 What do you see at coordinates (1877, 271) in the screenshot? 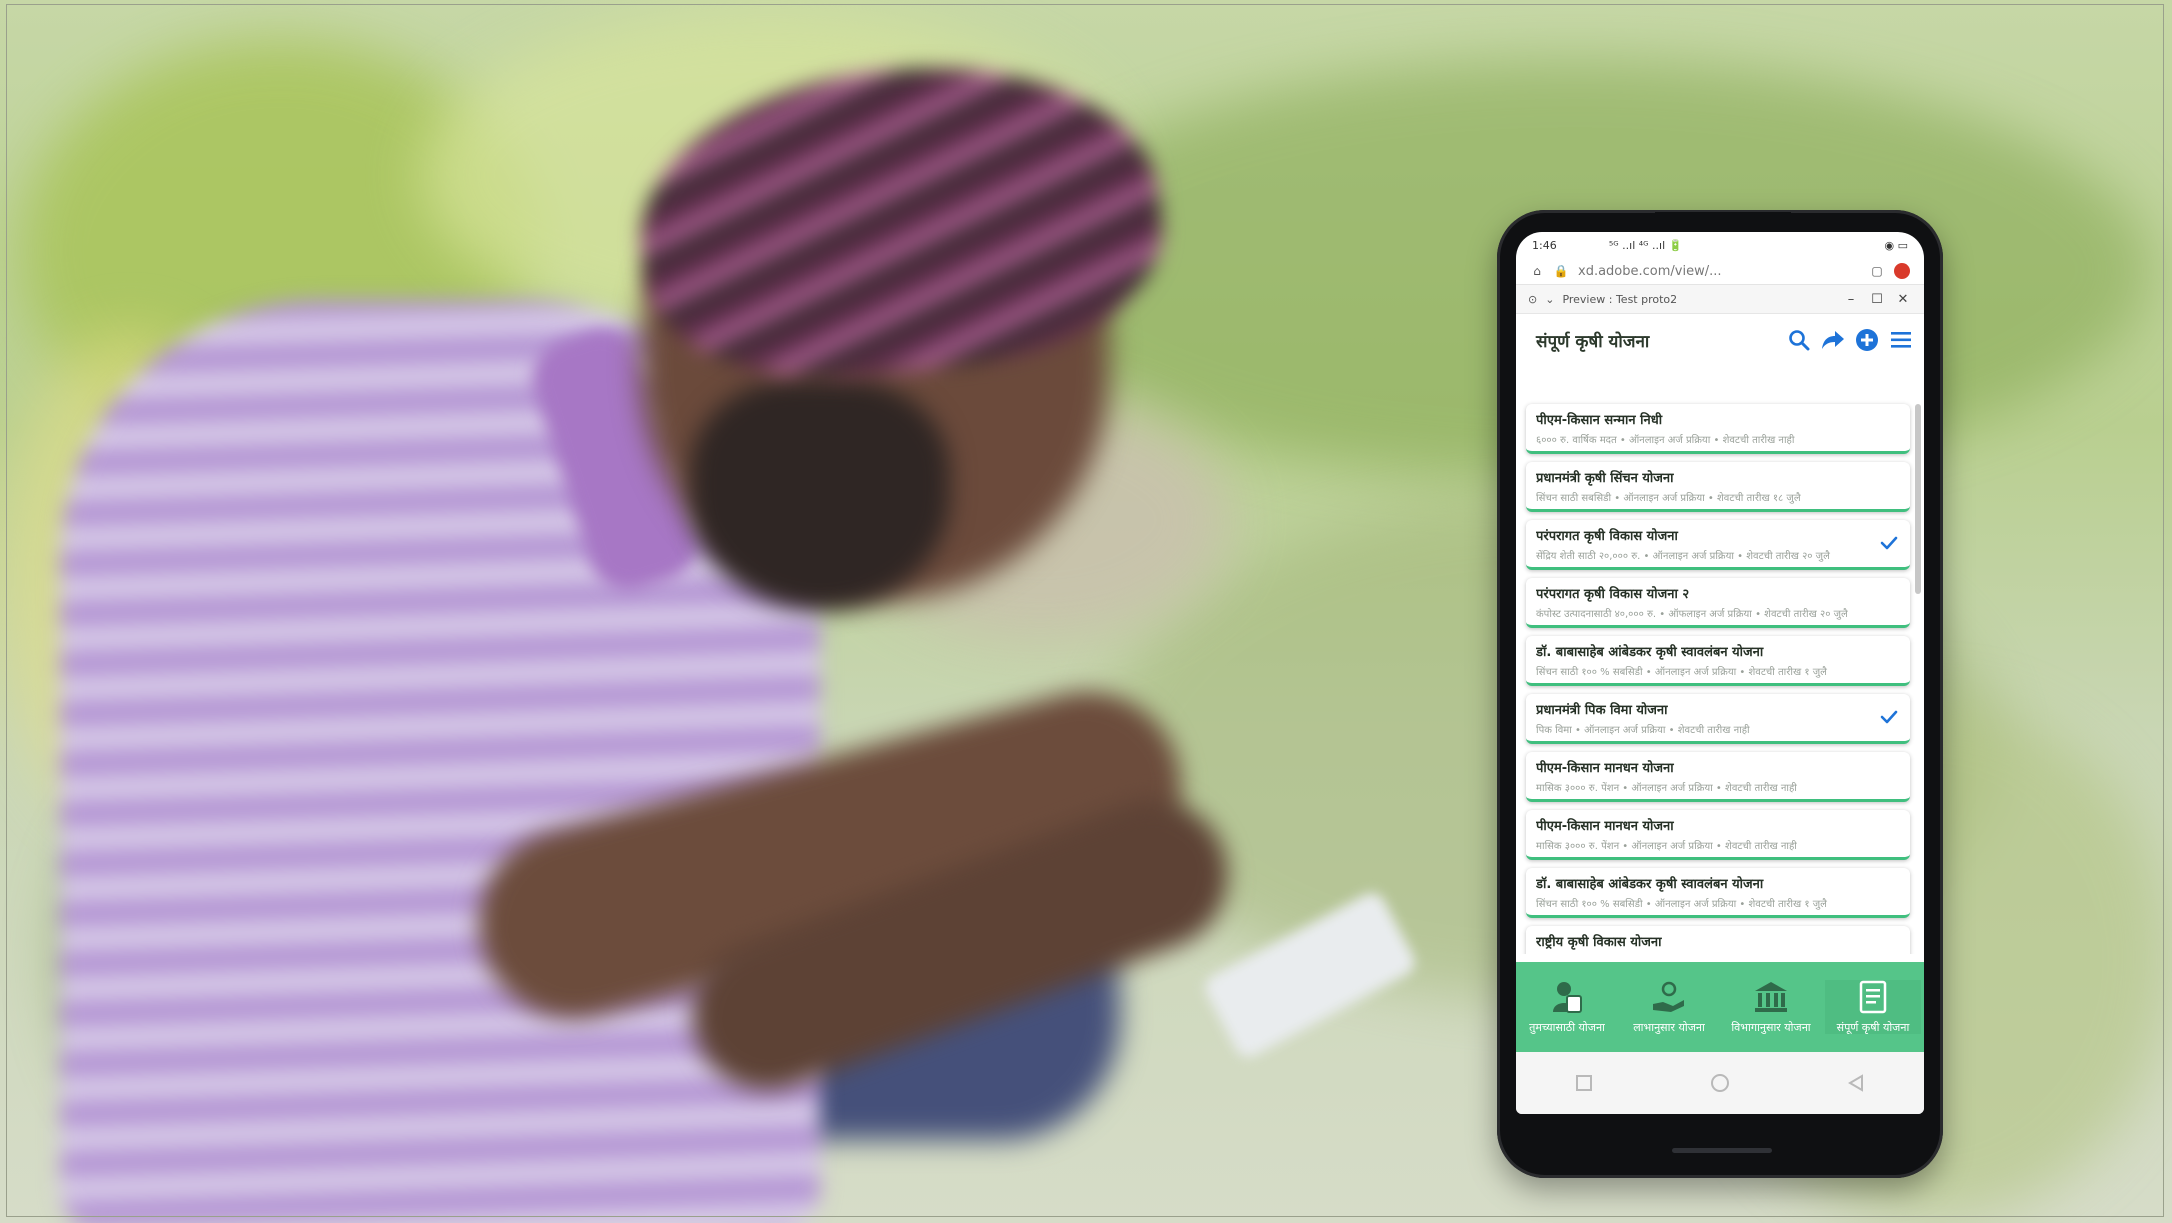
I see `tabs-icon: ▢` at bounding box center [1877, 271].